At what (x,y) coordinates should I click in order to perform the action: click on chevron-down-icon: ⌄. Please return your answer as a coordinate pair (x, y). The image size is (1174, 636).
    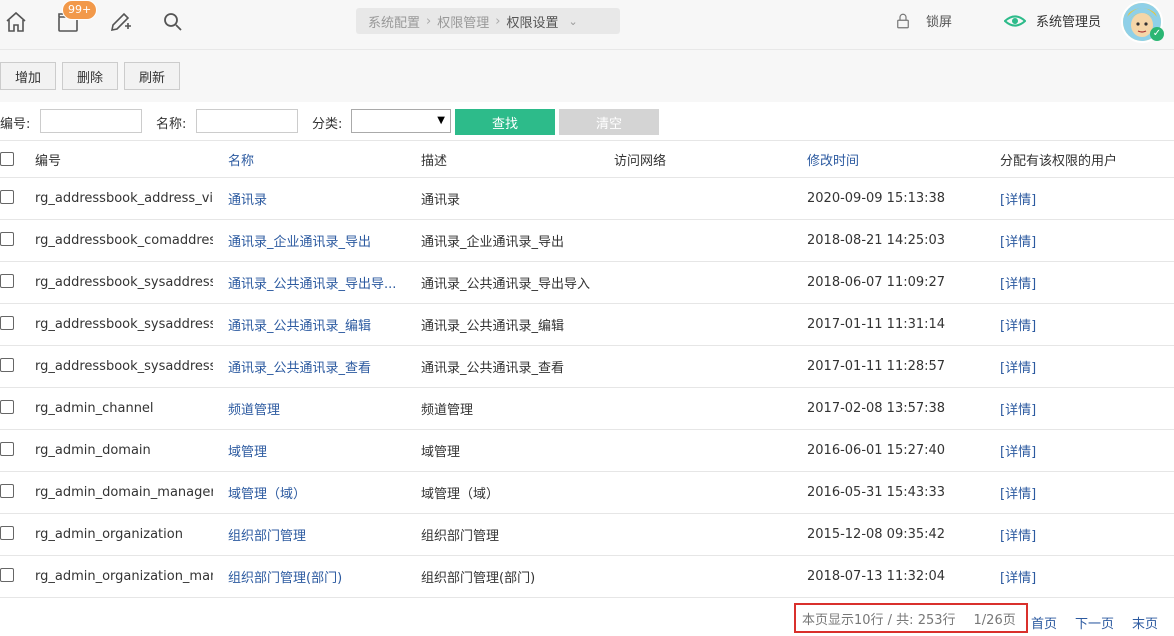
    Looking at the image, I should click on (572, 21).